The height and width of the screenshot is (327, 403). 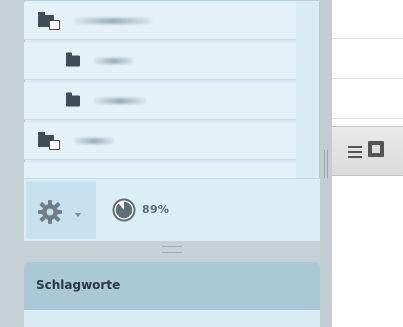 I want to click on settings-menu-button, so click(x=61, y=210).